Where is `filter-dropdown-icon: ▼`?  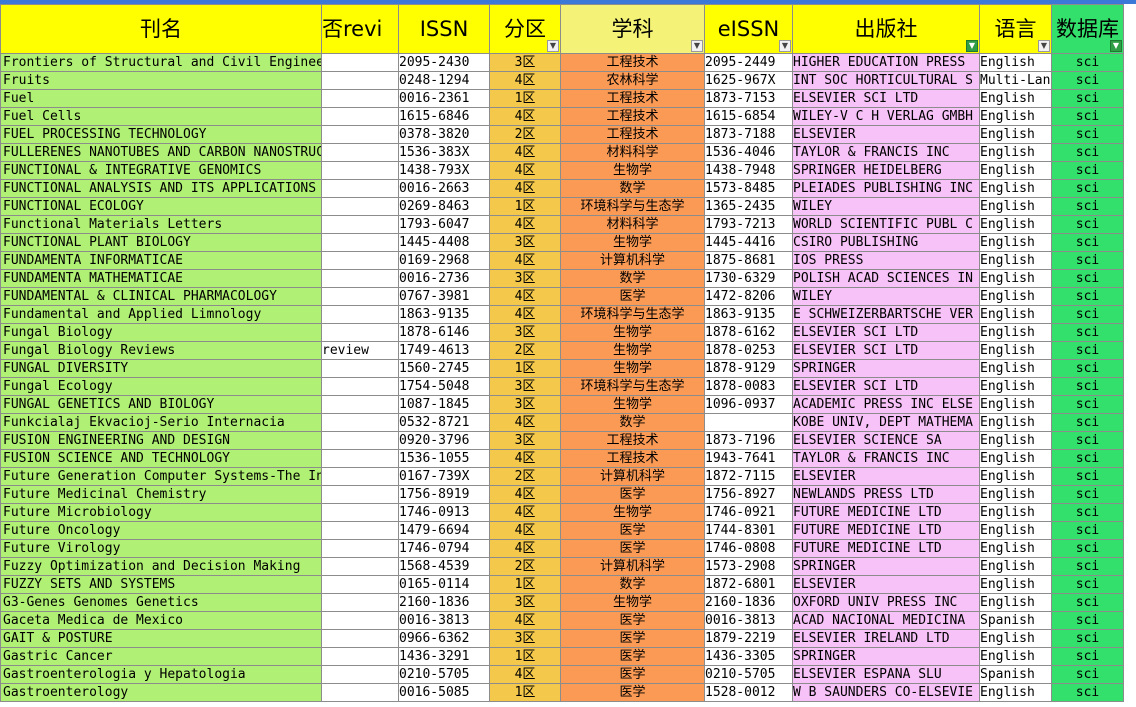 filter-dropdown-icon: ▼ is located at coordinates (1044, 46).